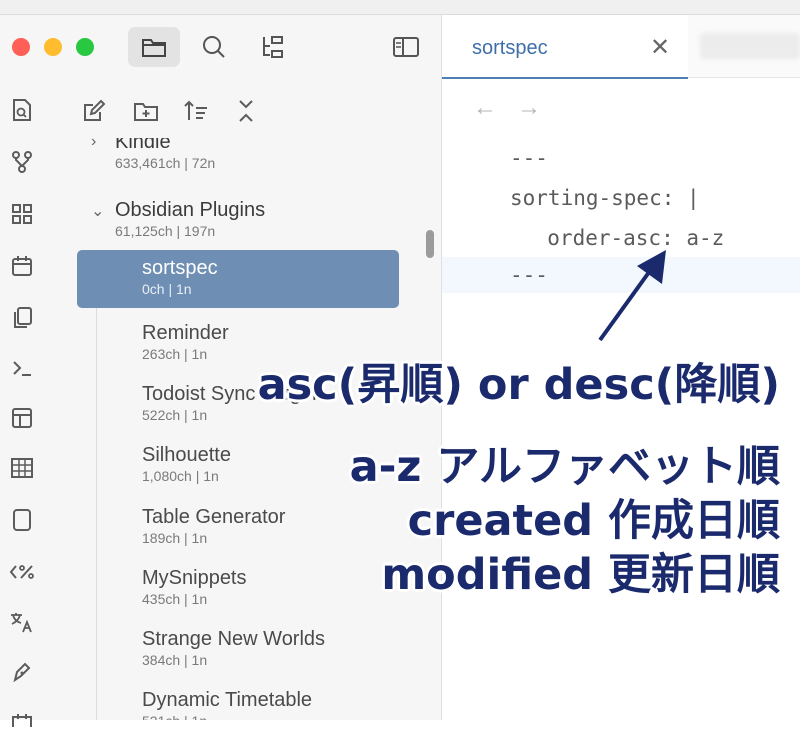 This screenshot has width=800, height=734. What do you see at coordinates (190, 210) in the screenshot?
I see `folder-name: Obsidian Plugins` at bounding box center [190, 210].